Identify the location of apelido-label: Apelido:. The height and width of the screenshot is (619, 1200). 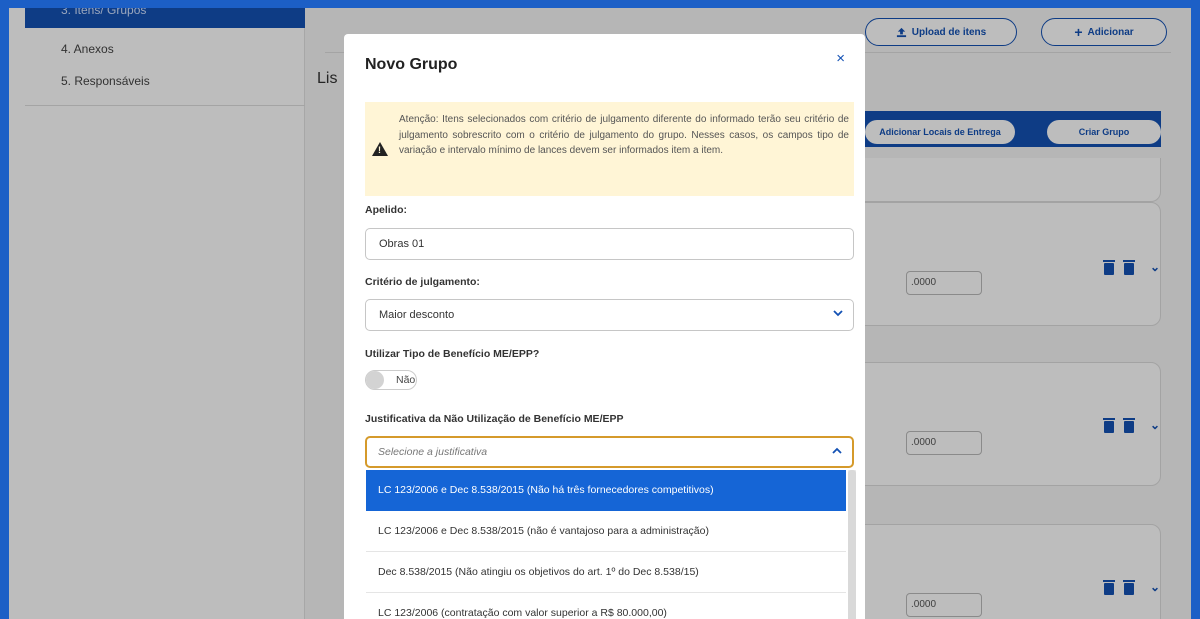
(386, 210).